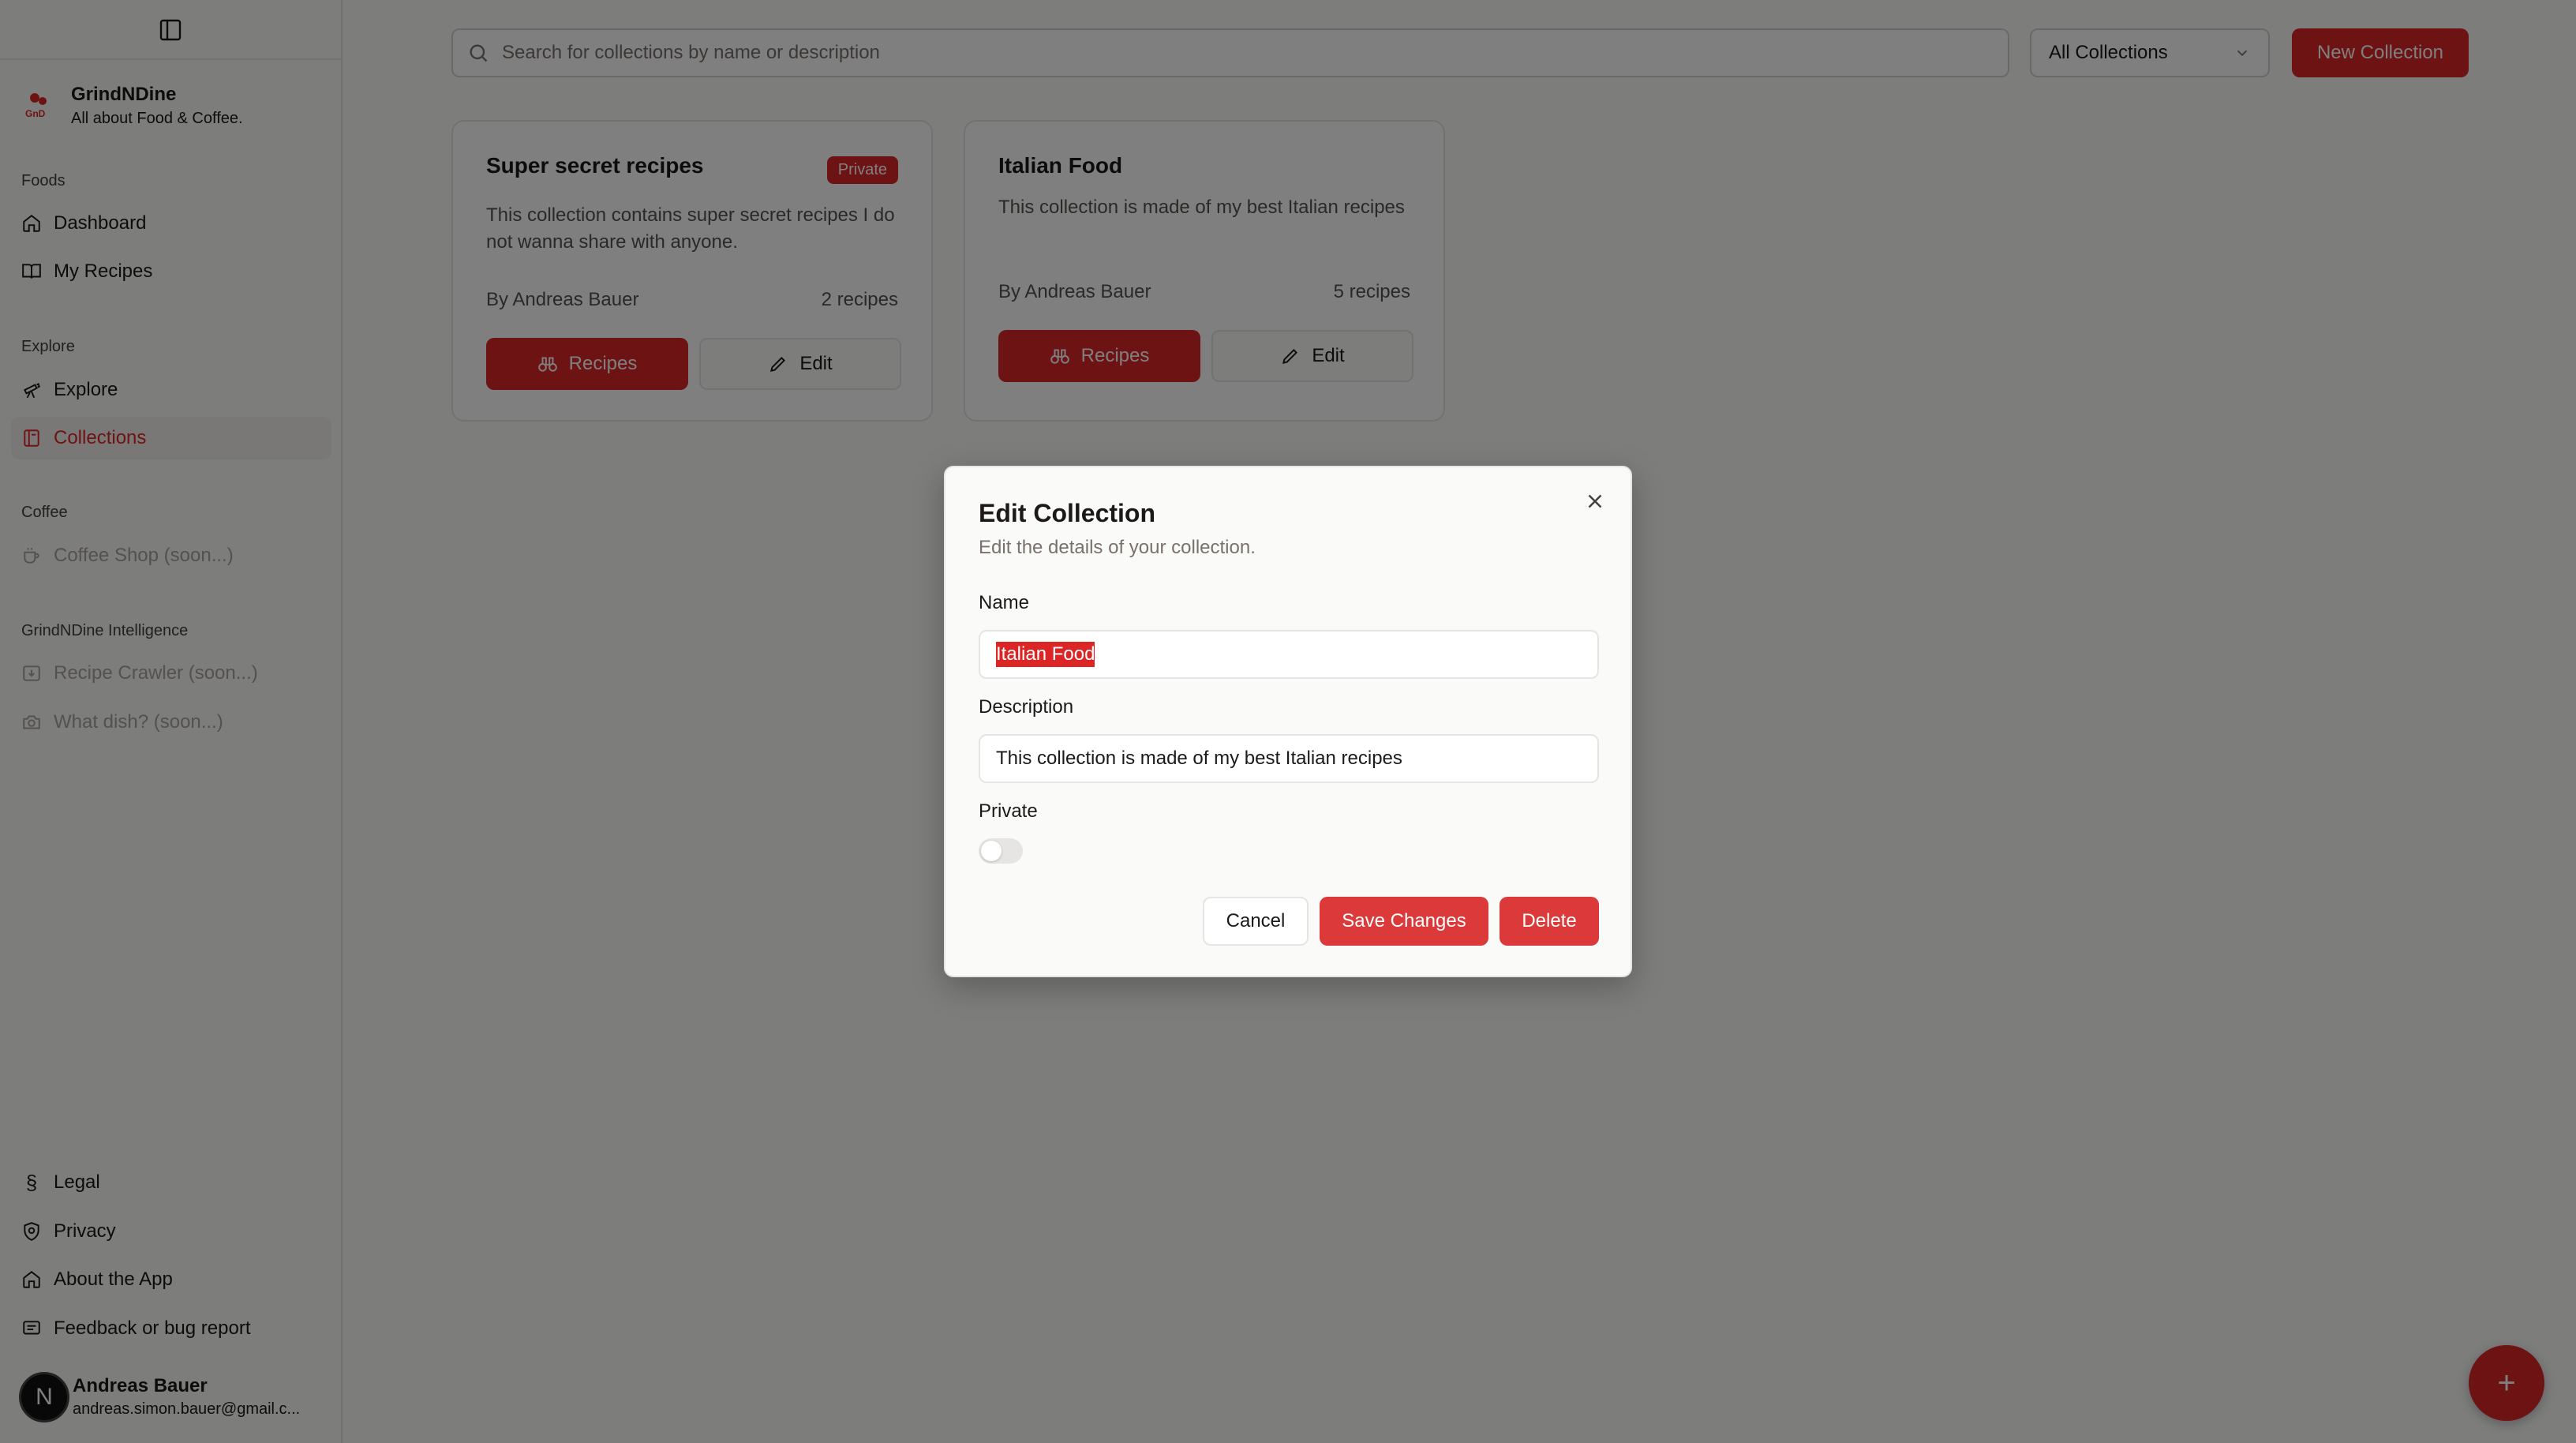  I want to click on name-label: Name, so click(1004, 602).